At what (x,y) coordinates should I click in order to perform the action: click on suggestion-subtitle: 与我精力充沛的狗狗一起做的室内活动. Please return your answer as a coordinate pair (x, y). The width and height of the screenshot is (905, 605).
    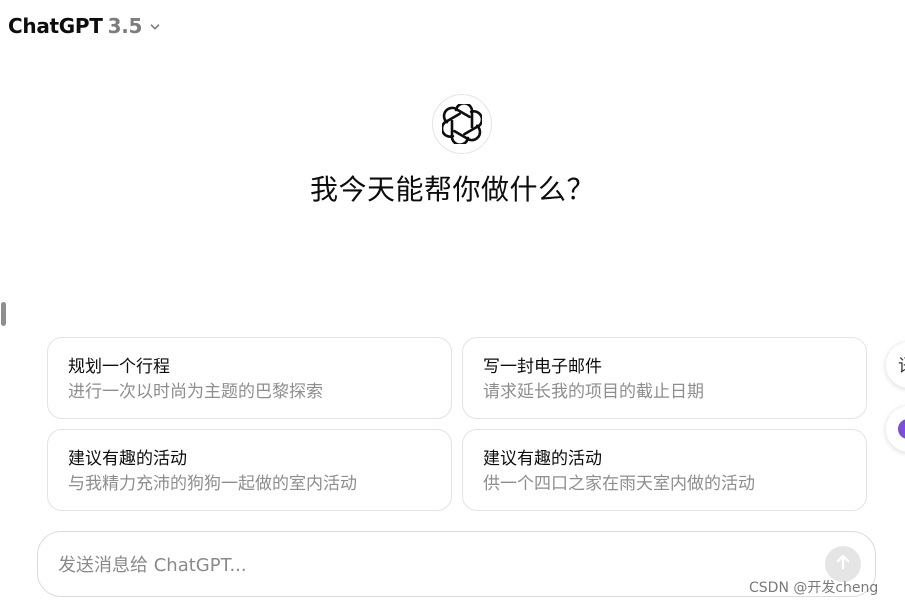
    Looking at the image, I should click on (212, 484).